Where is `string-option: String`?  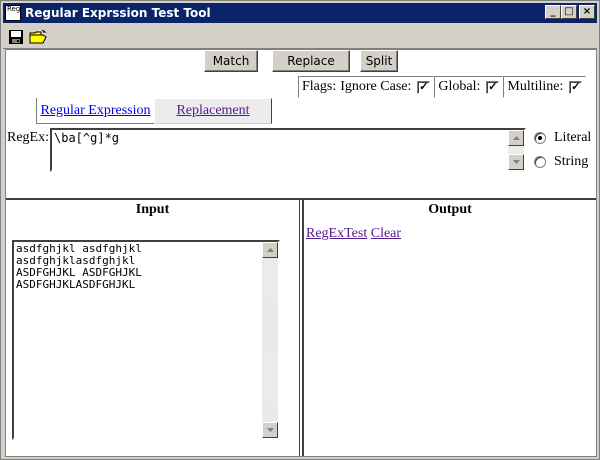 string-option: String is located at coordinates (561, 162).